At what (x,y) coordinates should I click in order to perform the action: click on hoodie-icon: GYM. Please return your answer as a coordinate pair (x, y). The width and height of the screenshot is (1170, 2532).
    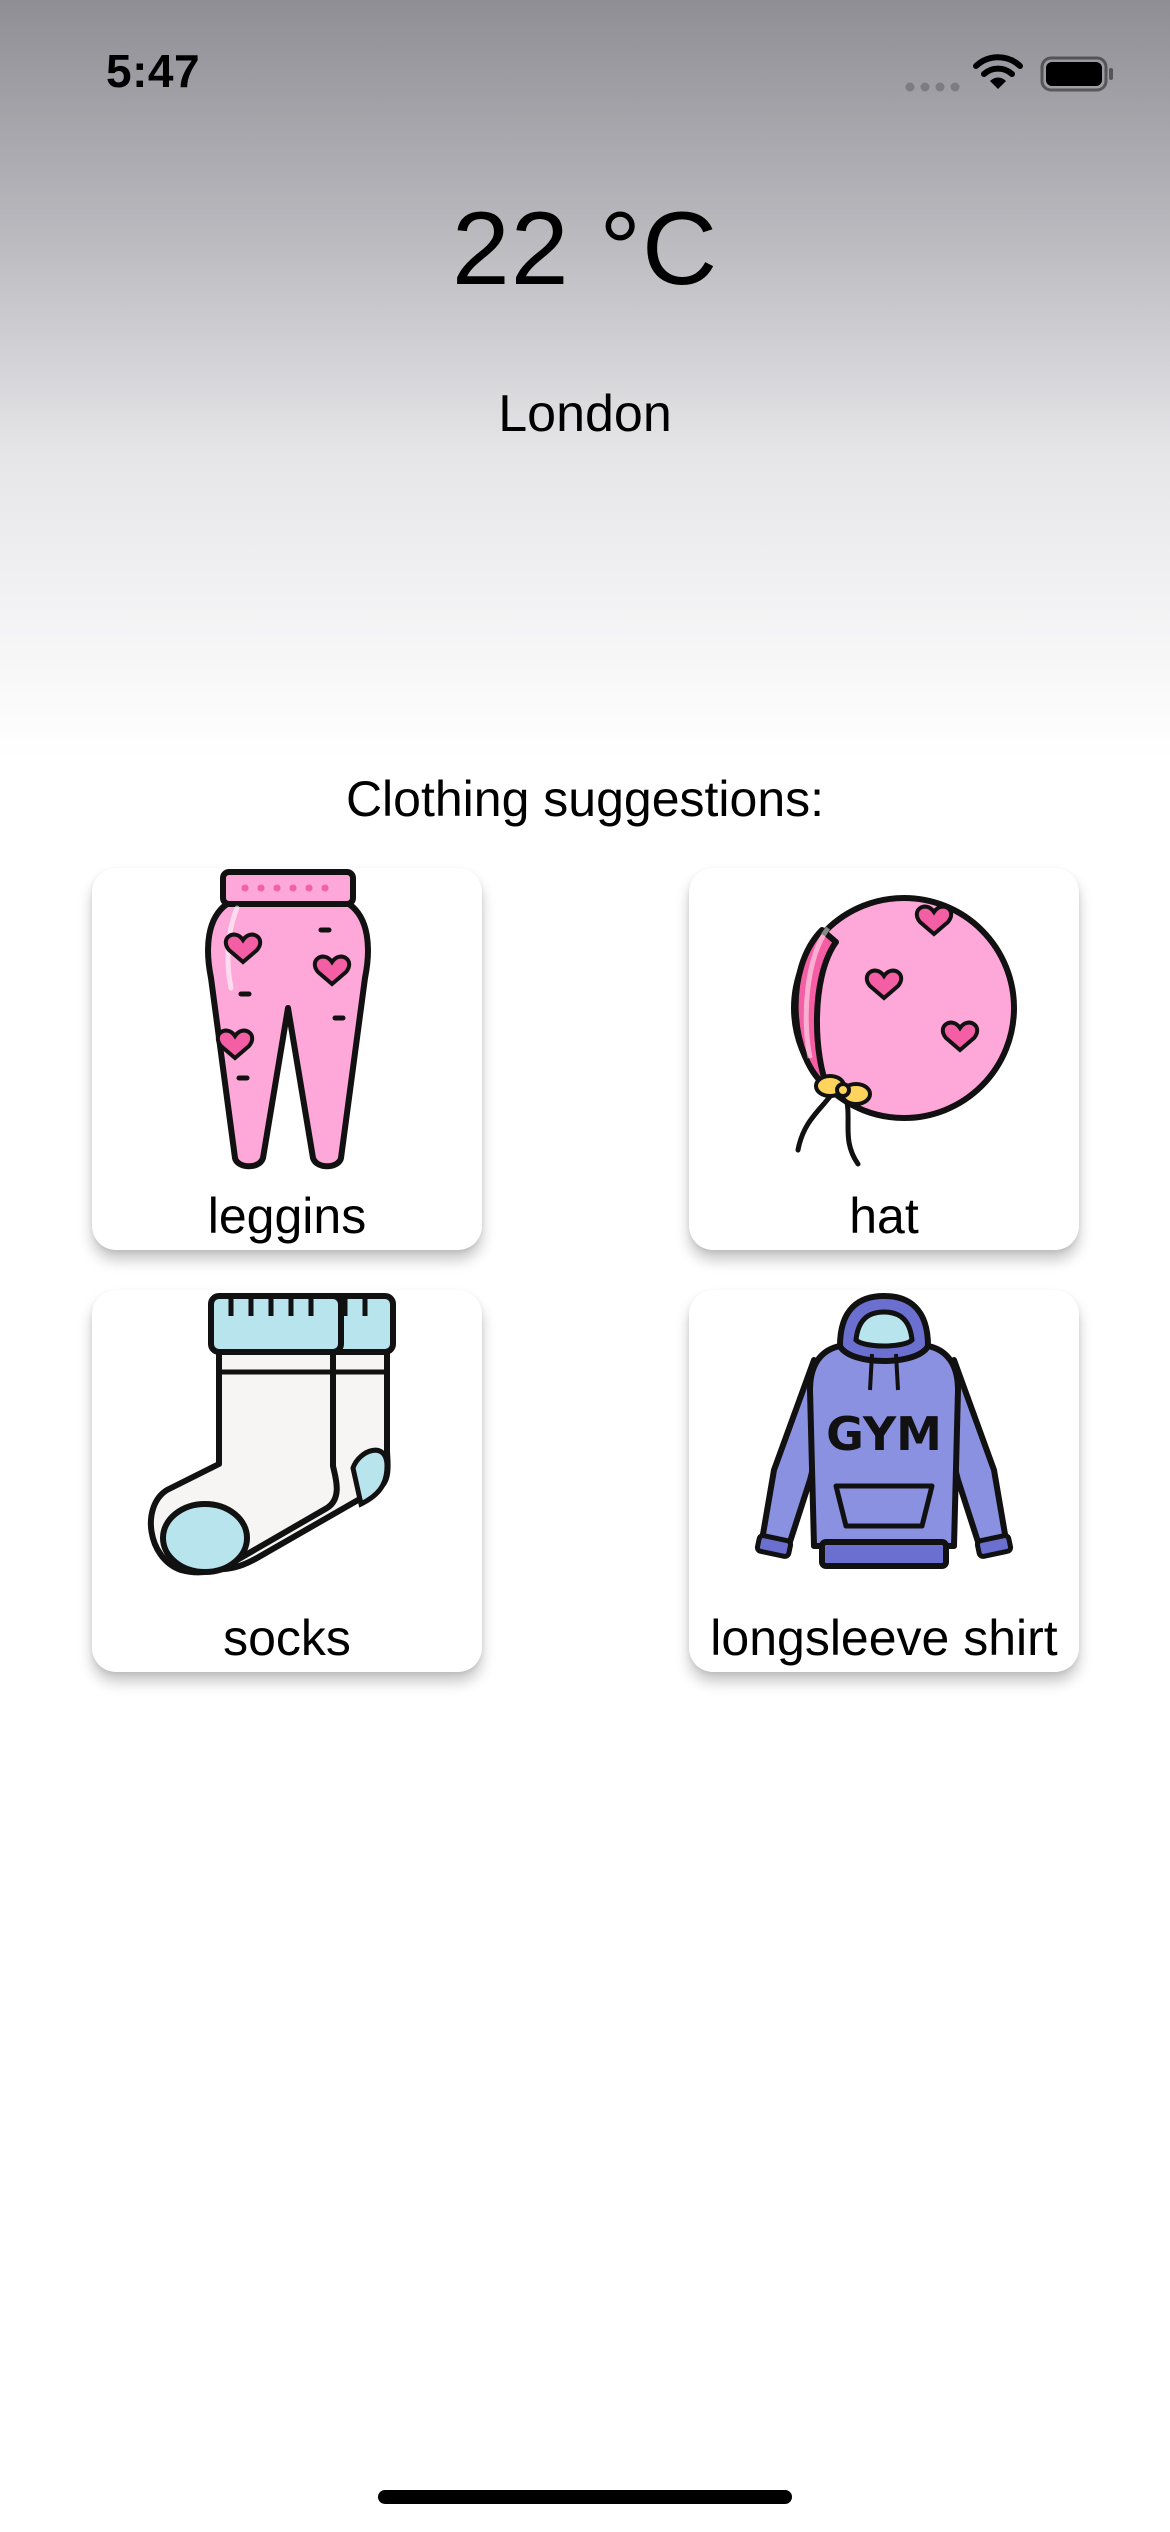
    Looking at the image, I should click on (884, 1430).